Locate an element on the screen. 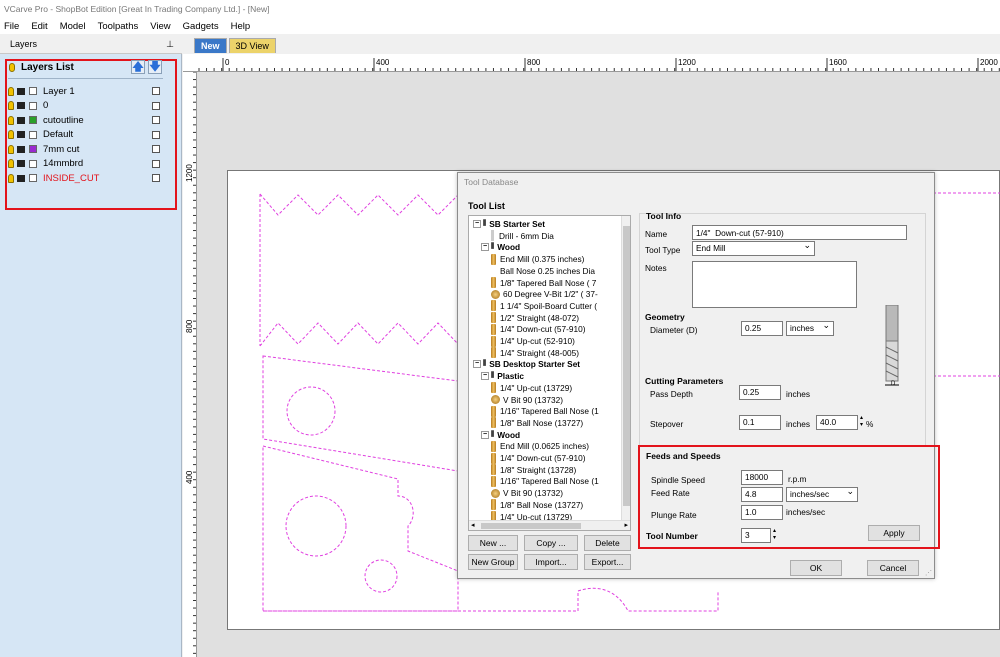 Image resolution: width=1000 pixels, height=657 pixels. apply-button: Apply is located at coordinates (894, 533).